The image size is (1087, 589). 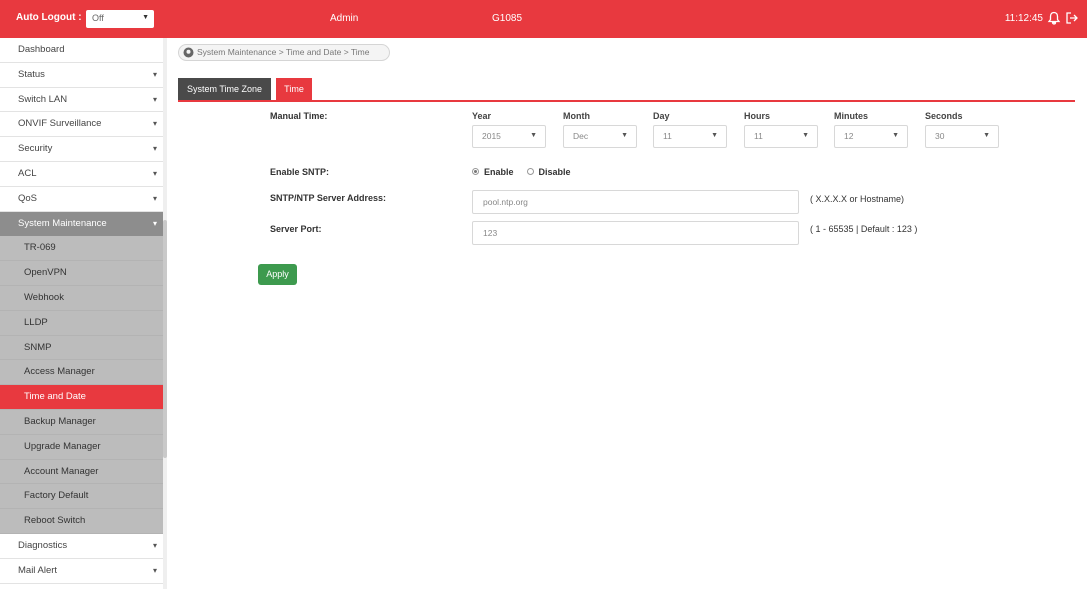 I want to click on server-address-input: pool.ntp.org, so click(x=635, y=202).